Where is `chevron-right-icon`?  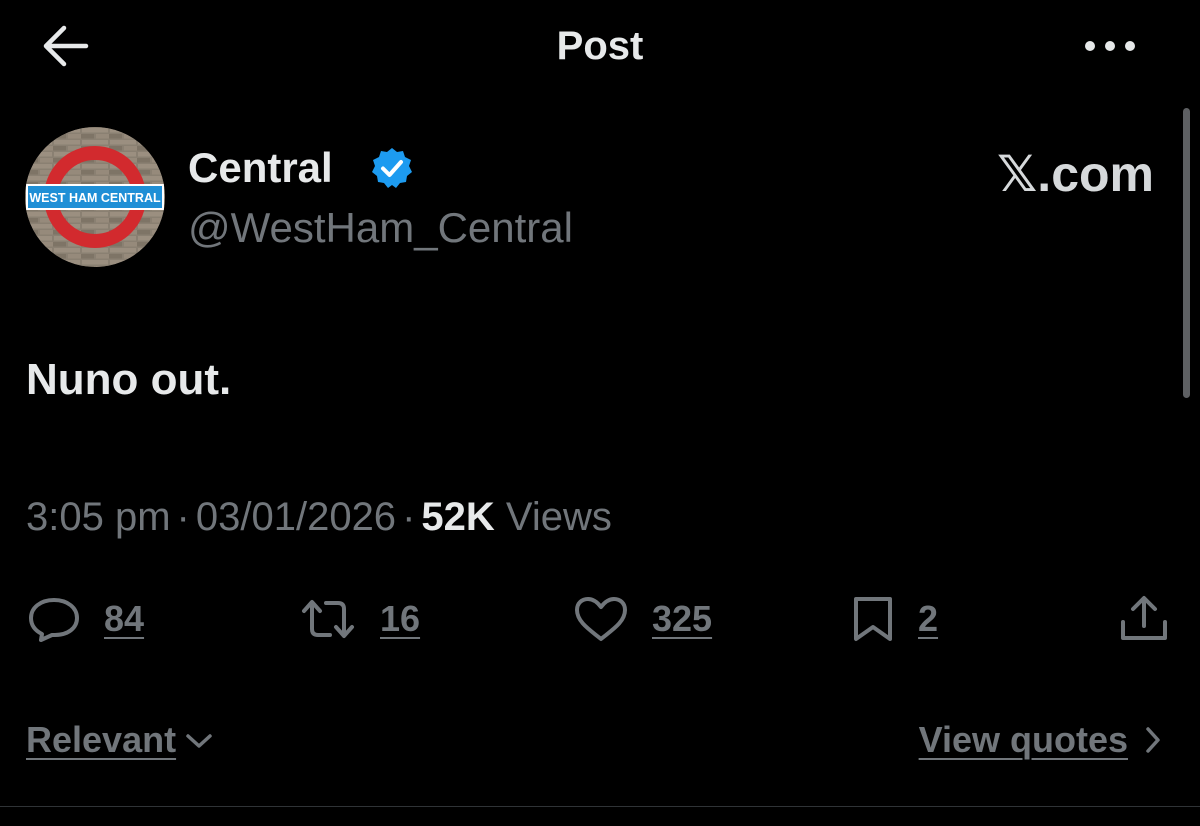 chevron-right-icon is located at coordinates (1153, 740).